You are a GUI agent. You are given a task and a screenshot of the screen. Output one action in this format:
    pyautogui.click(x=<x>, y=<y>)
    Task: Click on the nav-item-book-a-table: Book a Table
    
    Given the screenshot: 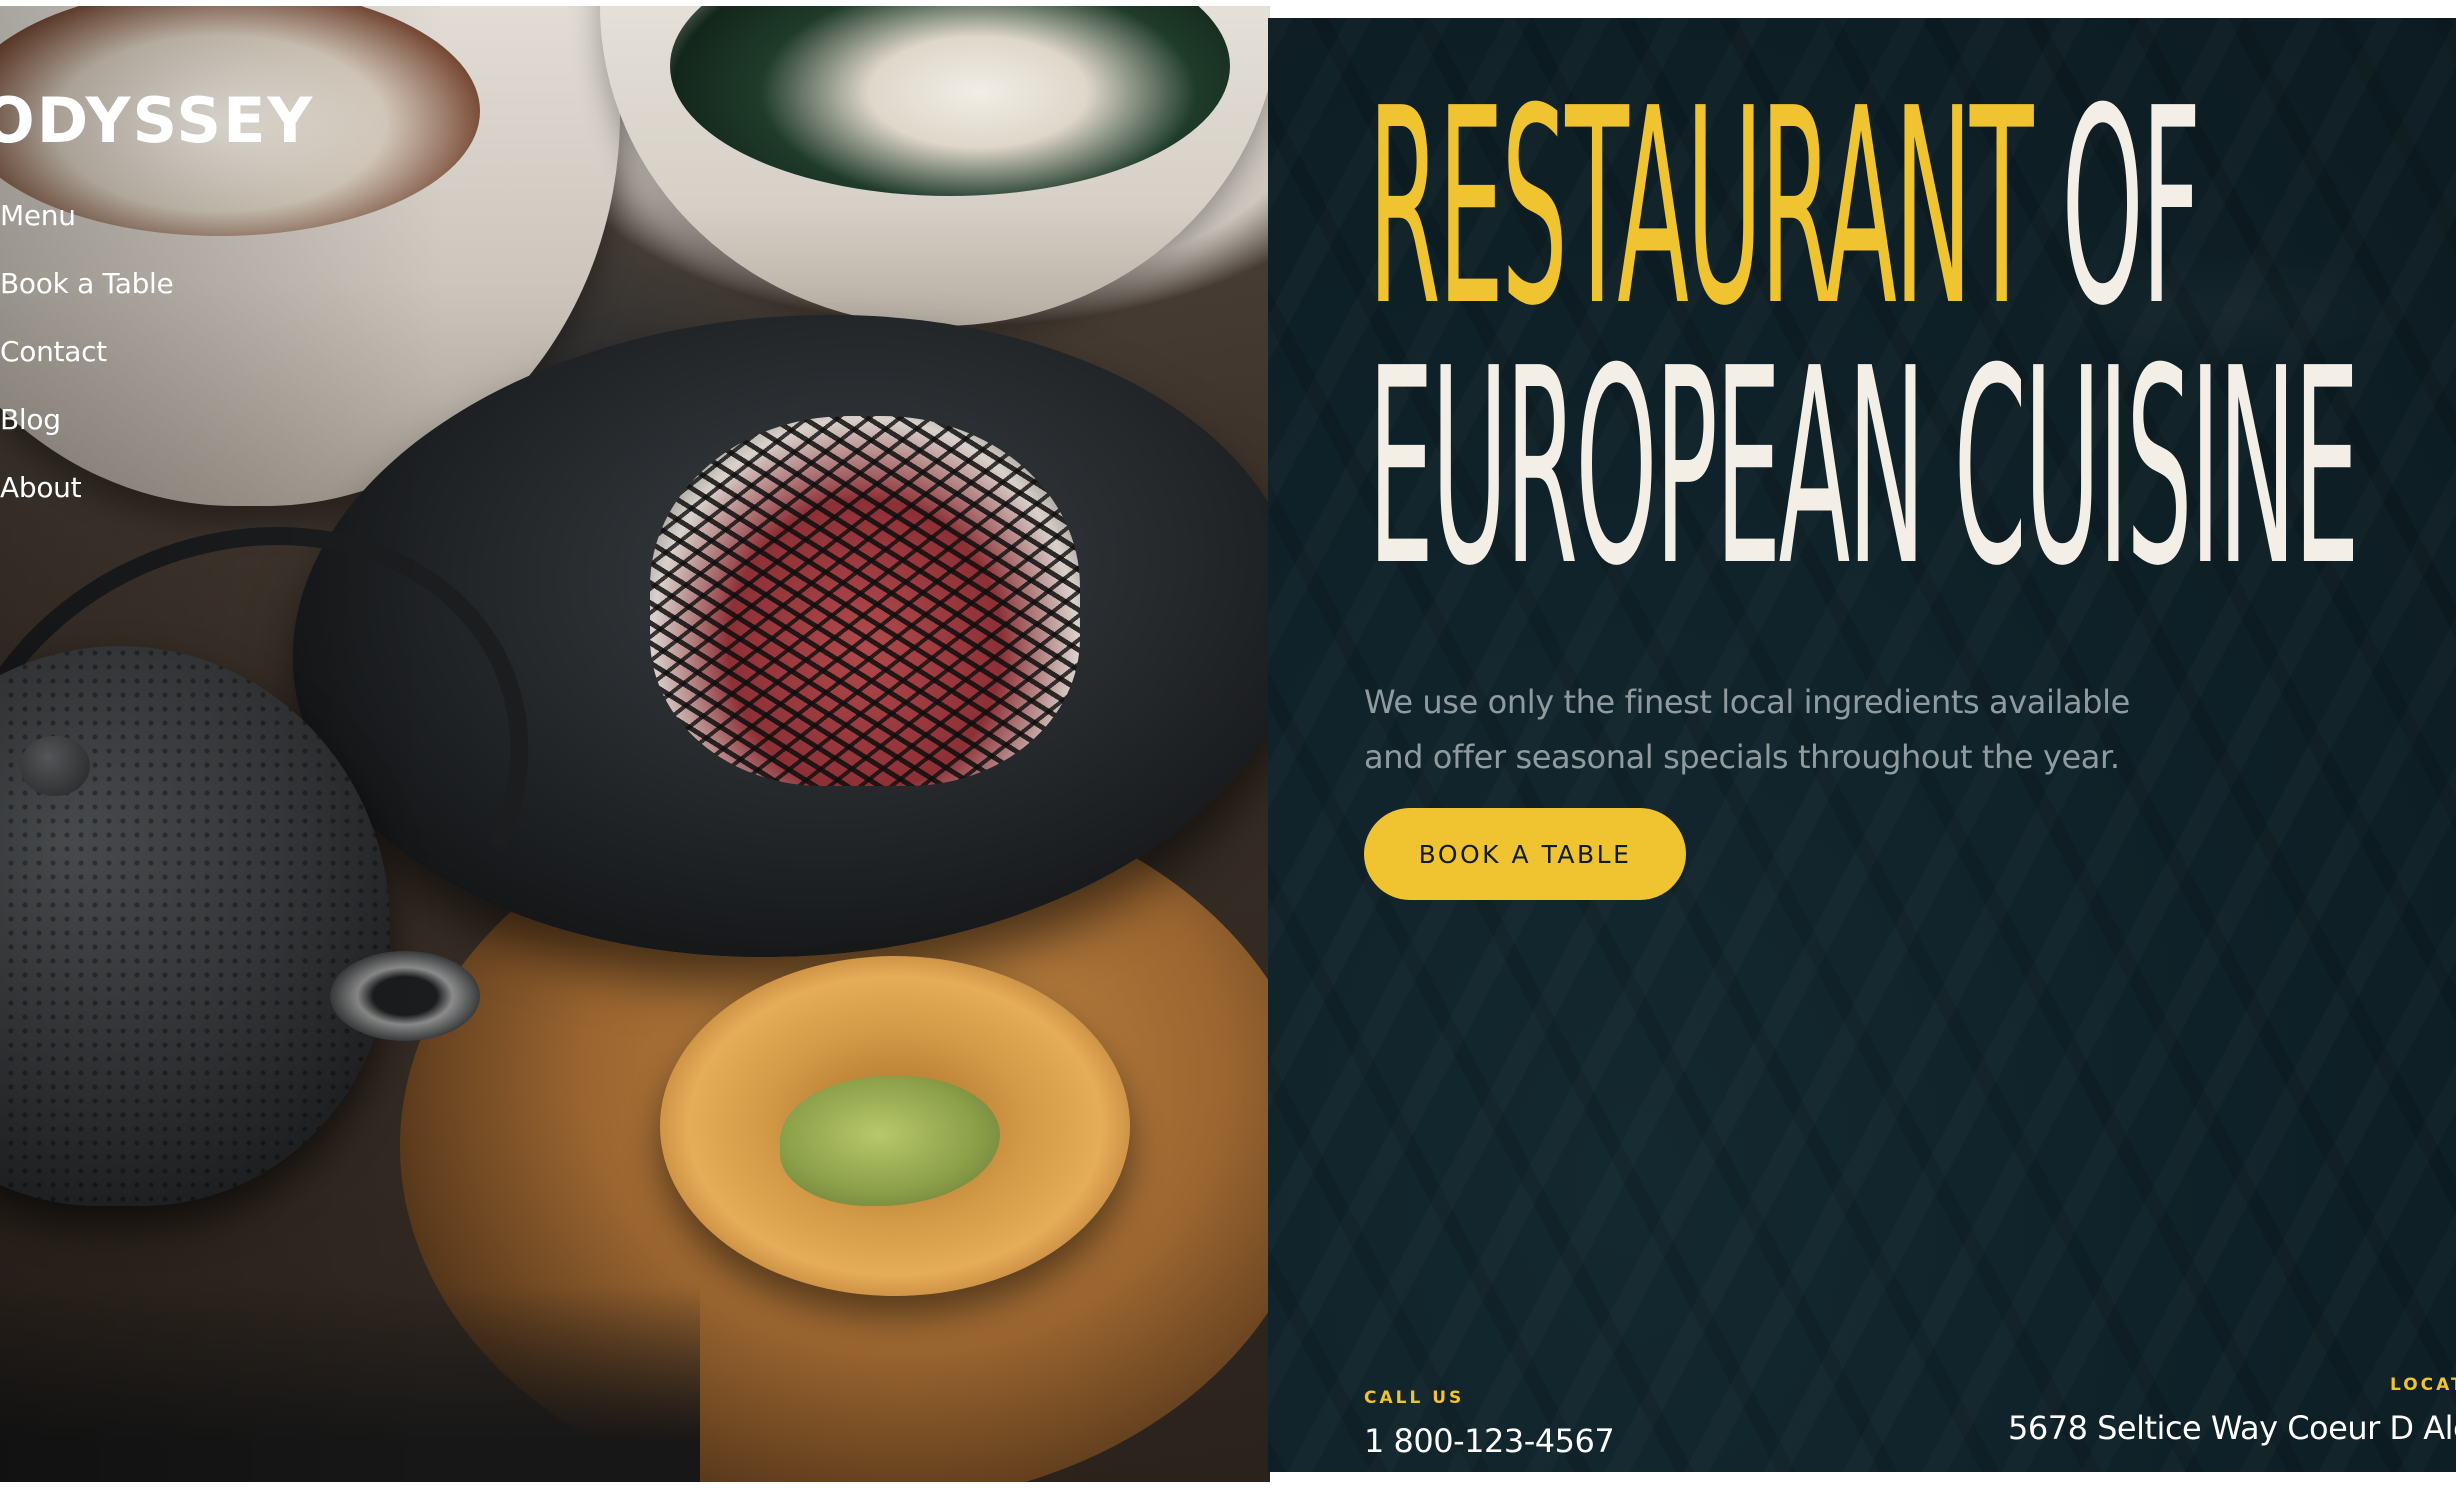 What is the action you would take?
    pyautogui.click(x=87, y=298)
    